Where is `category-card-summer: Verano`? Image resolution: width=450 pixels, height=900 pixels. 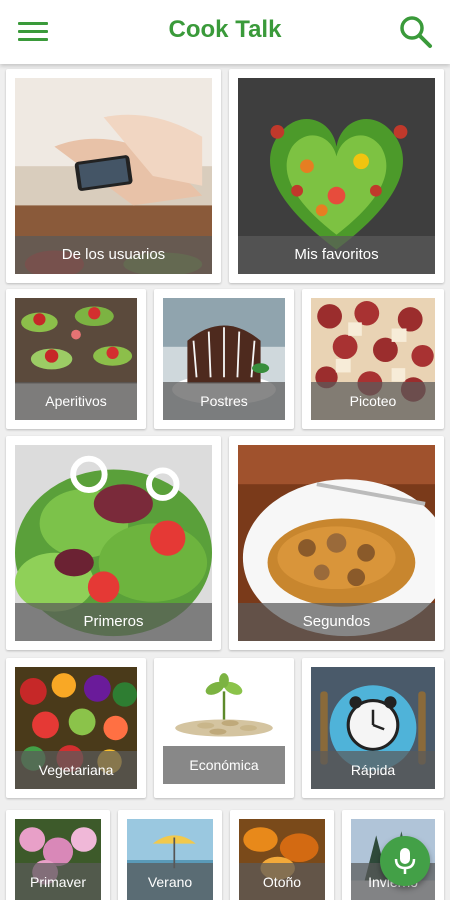
category-card-summer: Verano is located at coordinates (170, 855).